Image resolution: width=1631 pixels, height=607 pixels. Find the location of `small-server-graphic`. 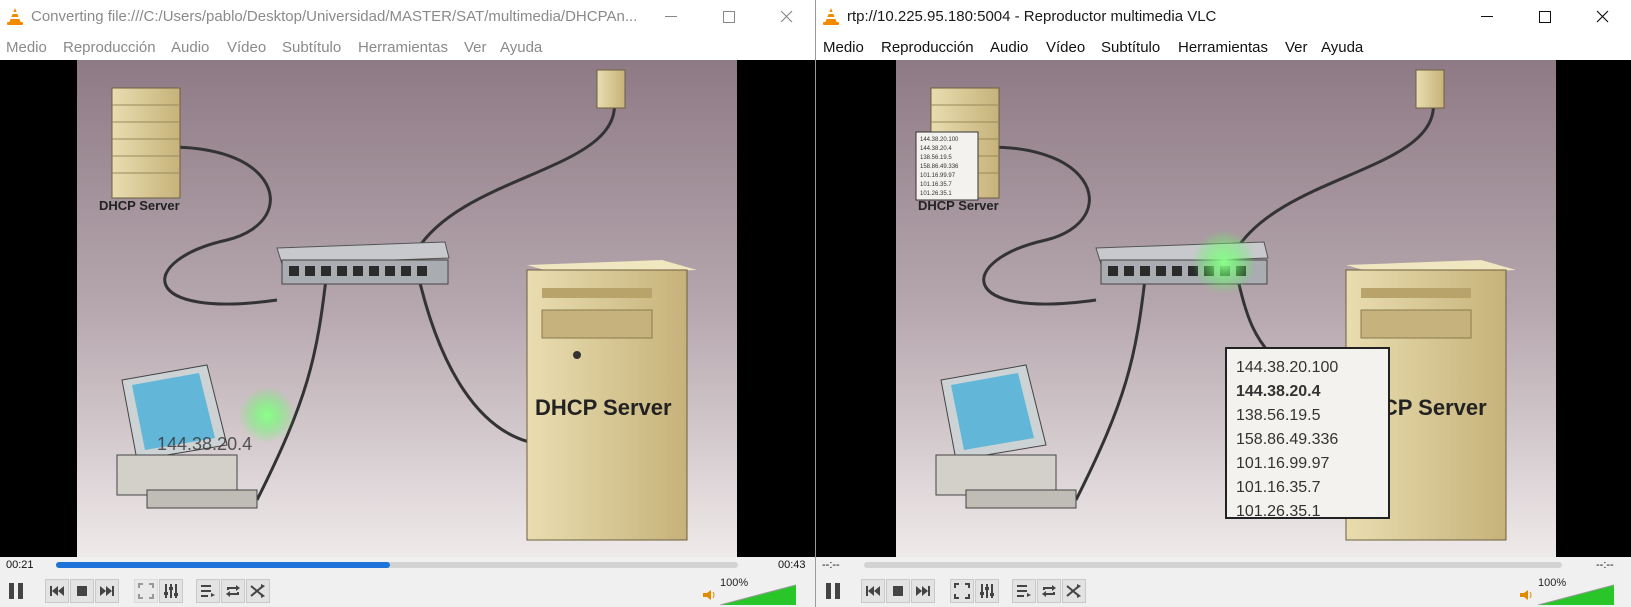

small-server-graphic is located at coordinates (146, 143).